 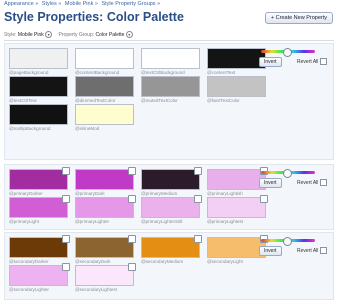 I want to click on breadcrumb-link-mobile-pink: Mobile Pink », so click(x=81, y=4).